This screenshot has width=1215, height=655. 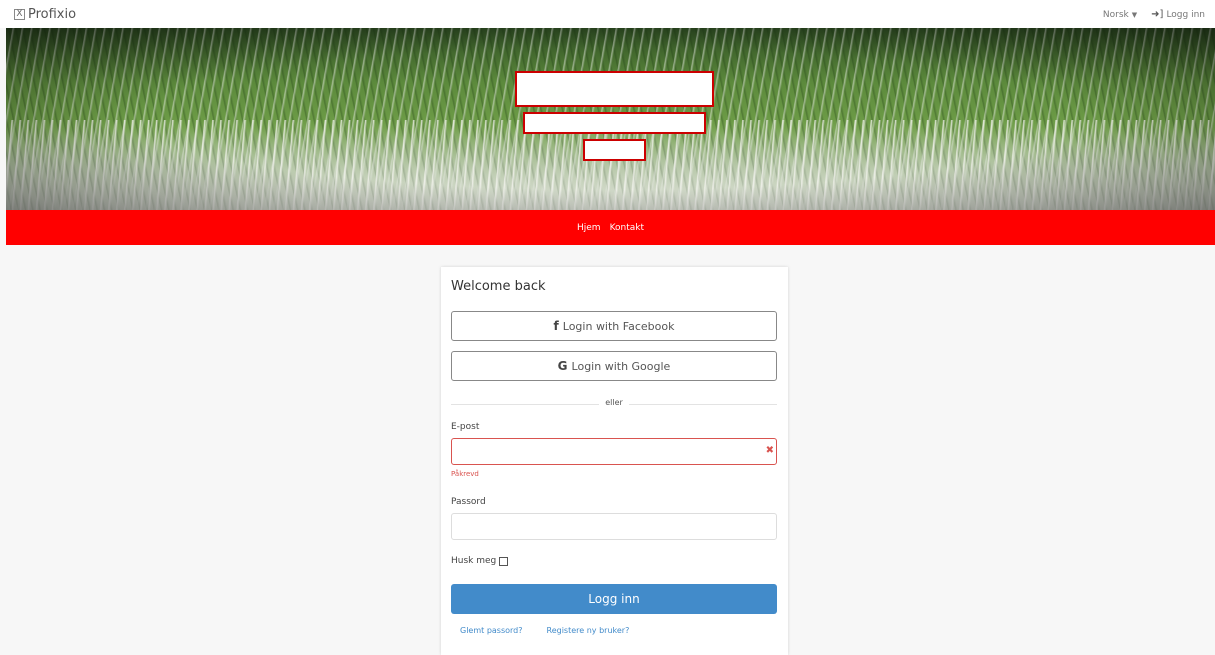 I want to click on facebook-login-button: f Login with Facebook, so click(x=614, y=326).